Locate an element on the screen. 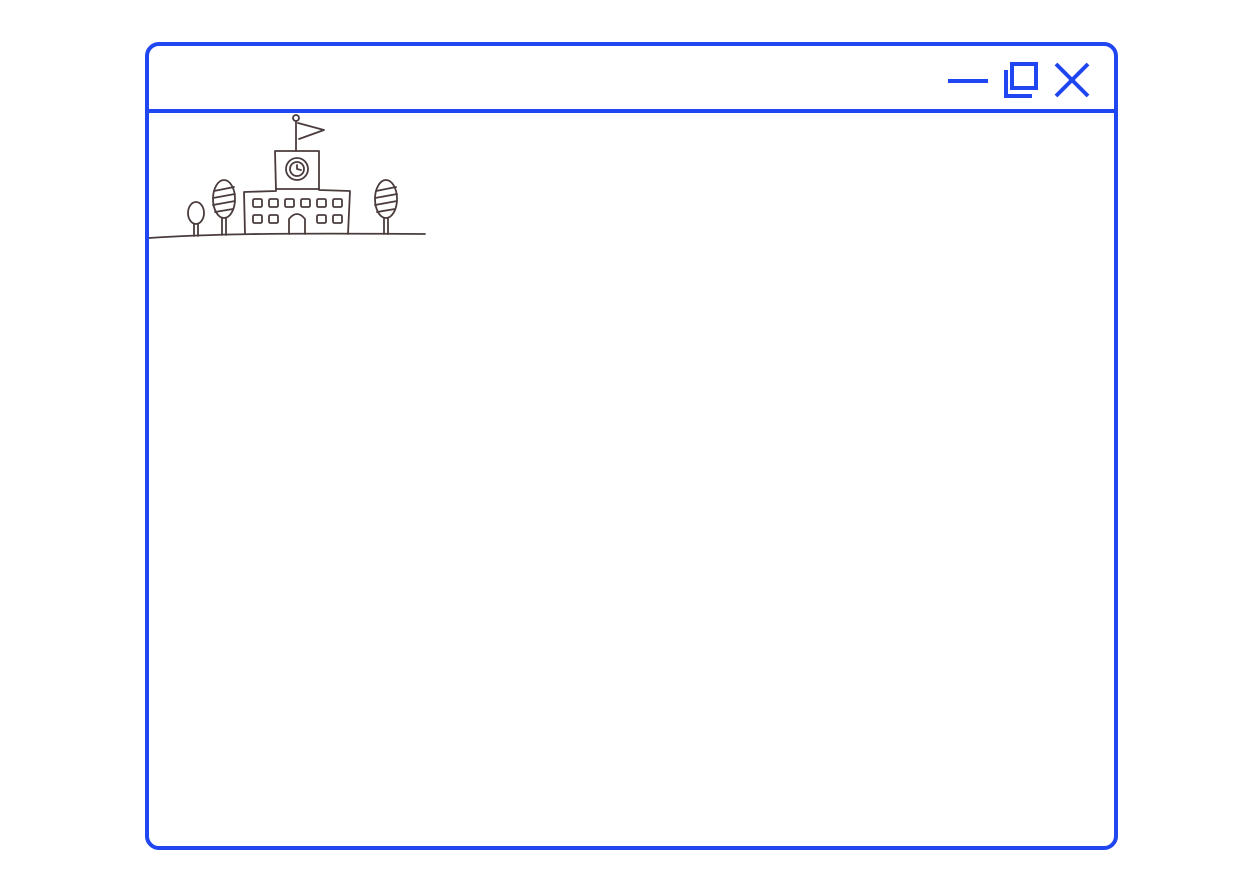 Image resolution: width=1260 pixels, height=891 pixels. school-building-illustration is located at coordinates (287, 176).